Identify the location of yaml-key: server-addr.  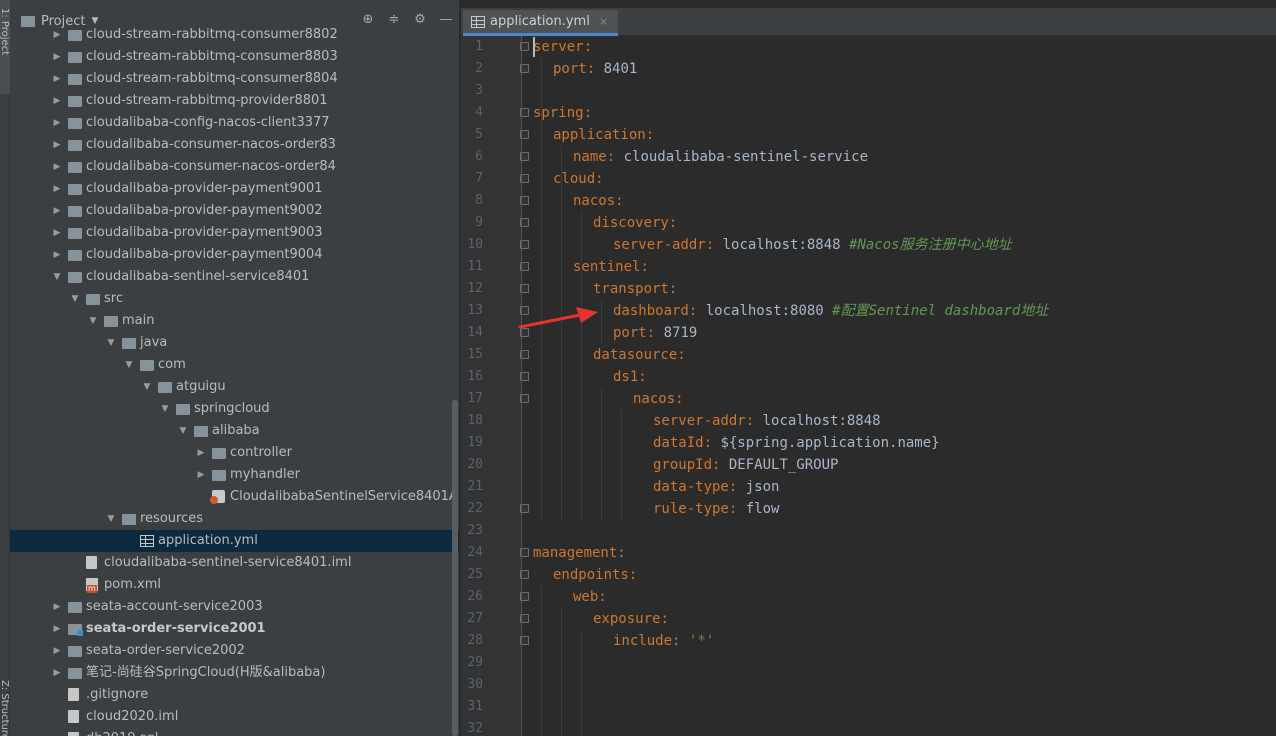
(699, 421).